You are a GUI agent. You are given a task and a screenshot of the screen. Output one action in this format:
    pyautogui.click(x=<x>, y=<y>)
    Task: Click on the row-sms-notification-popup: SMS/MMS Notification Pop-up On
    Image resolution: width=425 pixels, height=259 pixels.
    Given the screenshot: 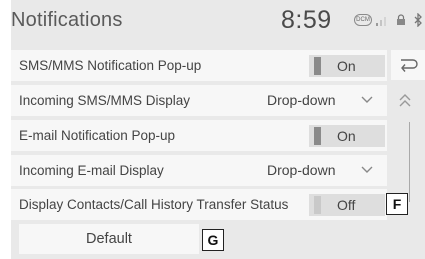 What is the action you would take?
    pyautogui.click(x=199, y=66)
    